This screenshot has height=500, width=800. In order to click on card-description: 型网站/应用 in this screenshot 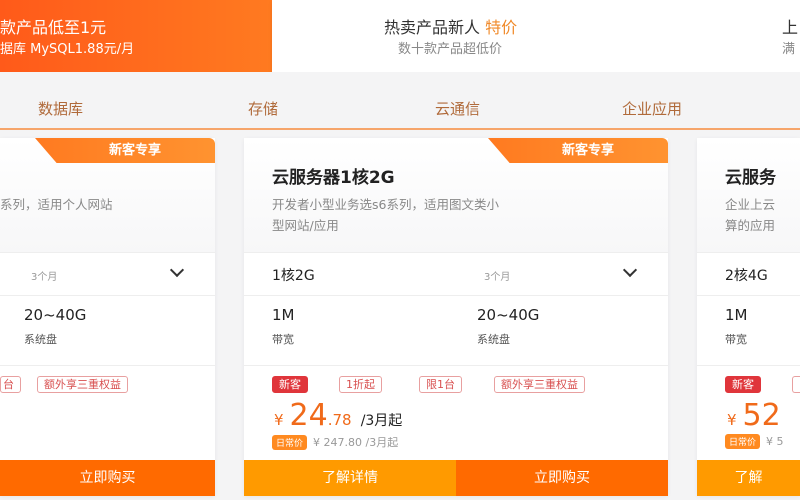, I will do `click(305, 225)`.